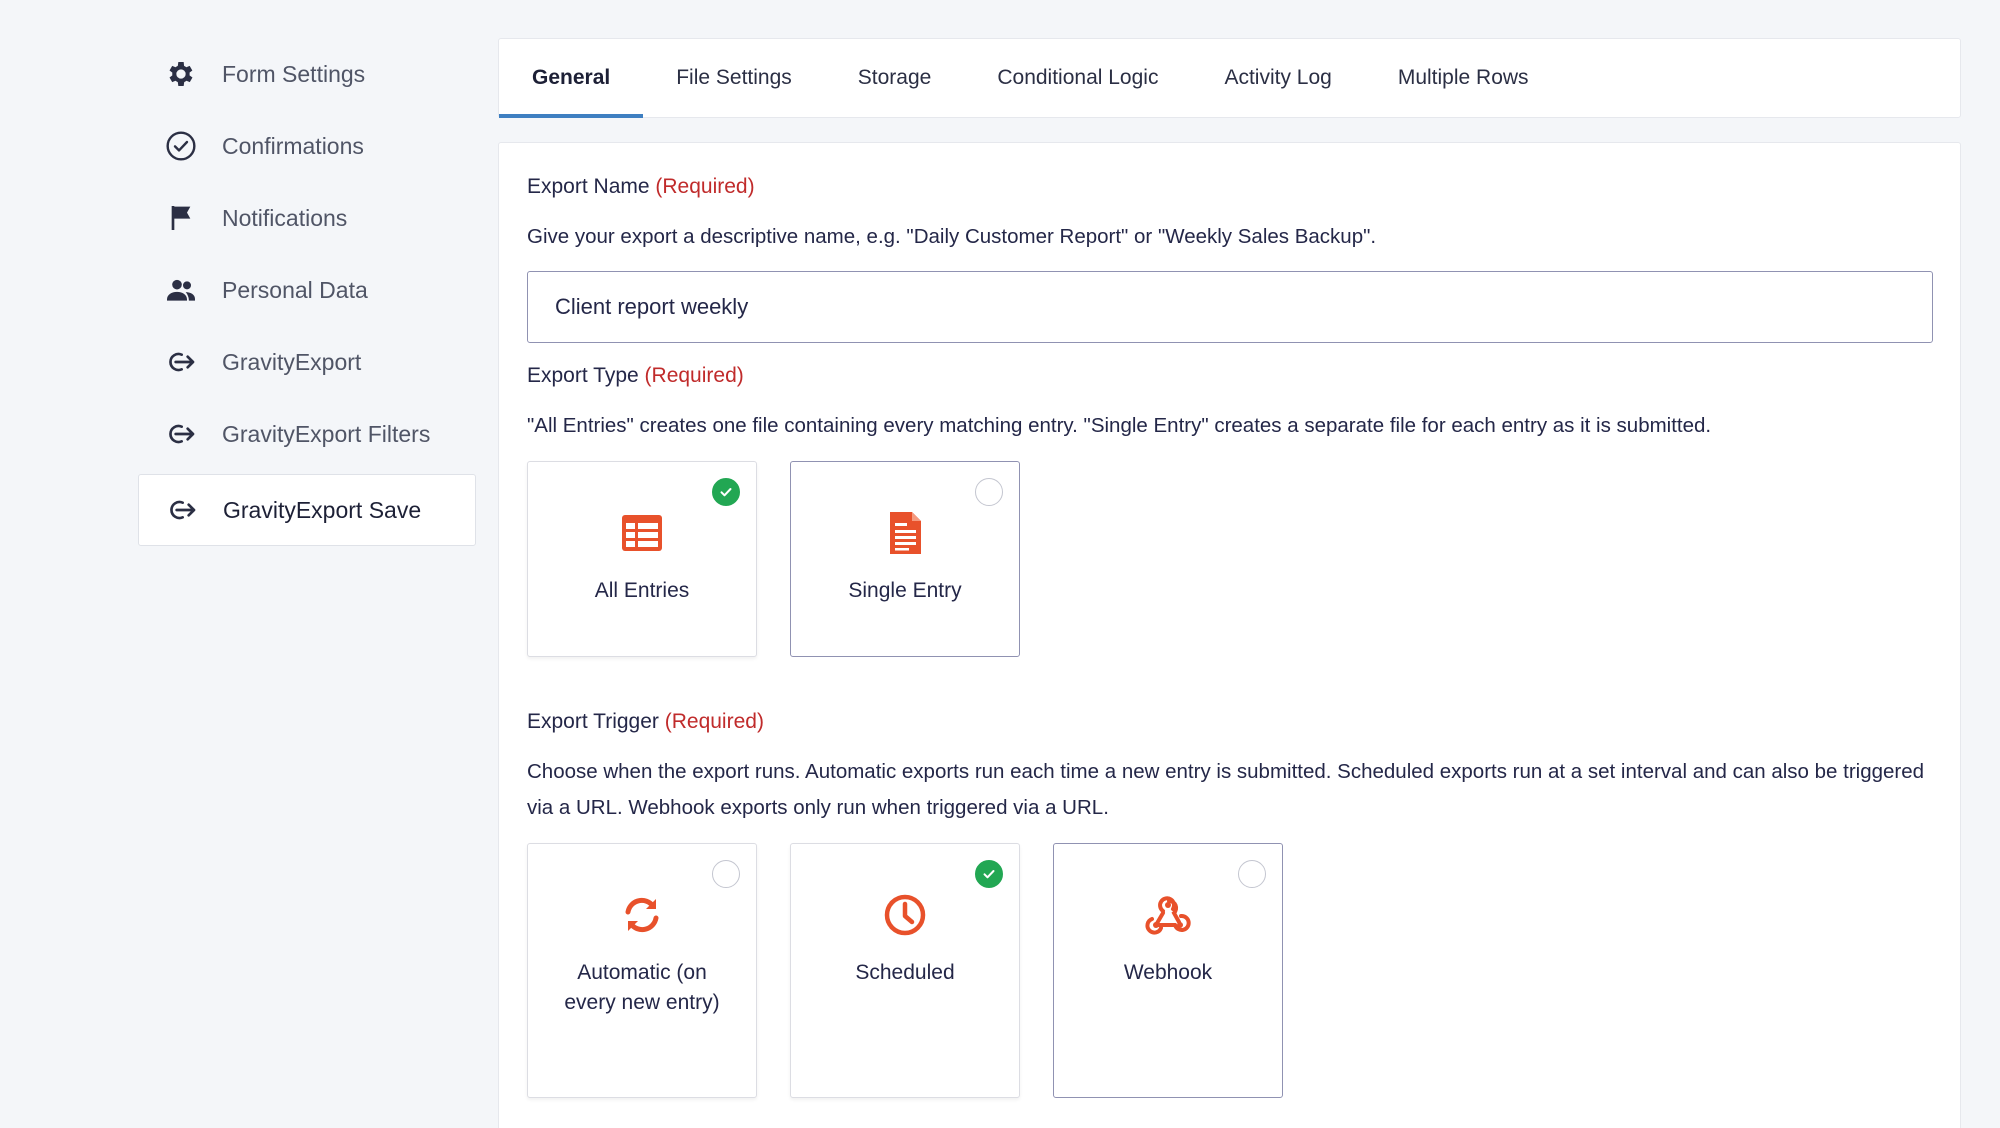  I want to click on tab-conditional-logic: Conditional Logic, so click(1077, 78).